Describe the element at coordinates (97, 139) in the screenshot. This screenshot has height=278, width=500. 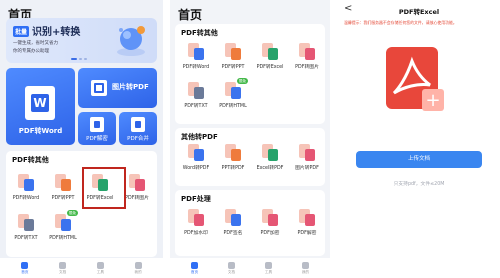
I see `card-label: PDF解密` at that location.